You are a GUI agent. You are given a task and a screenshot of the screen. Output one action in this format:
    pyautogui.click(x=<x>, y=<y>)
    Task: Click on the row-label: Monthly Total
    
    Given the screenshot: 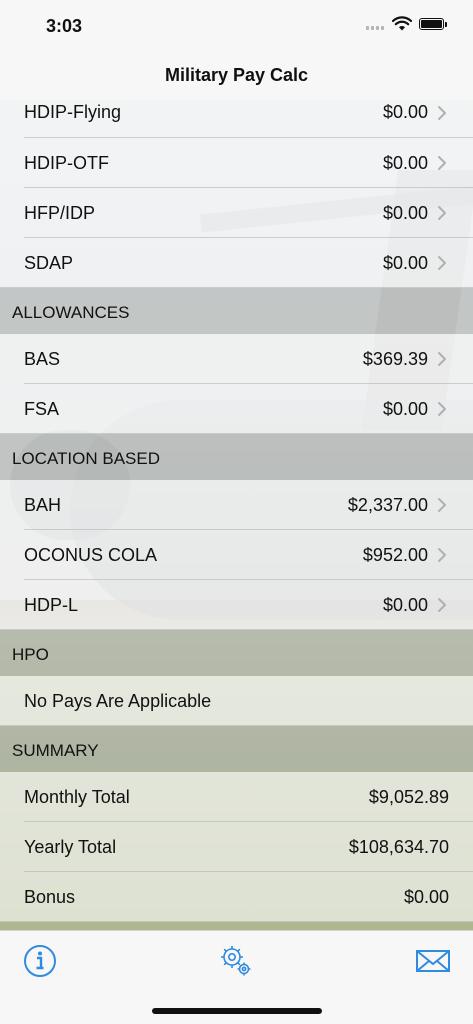 What is the action you would take?
    pyautogui.click(x=77, y=797)
    